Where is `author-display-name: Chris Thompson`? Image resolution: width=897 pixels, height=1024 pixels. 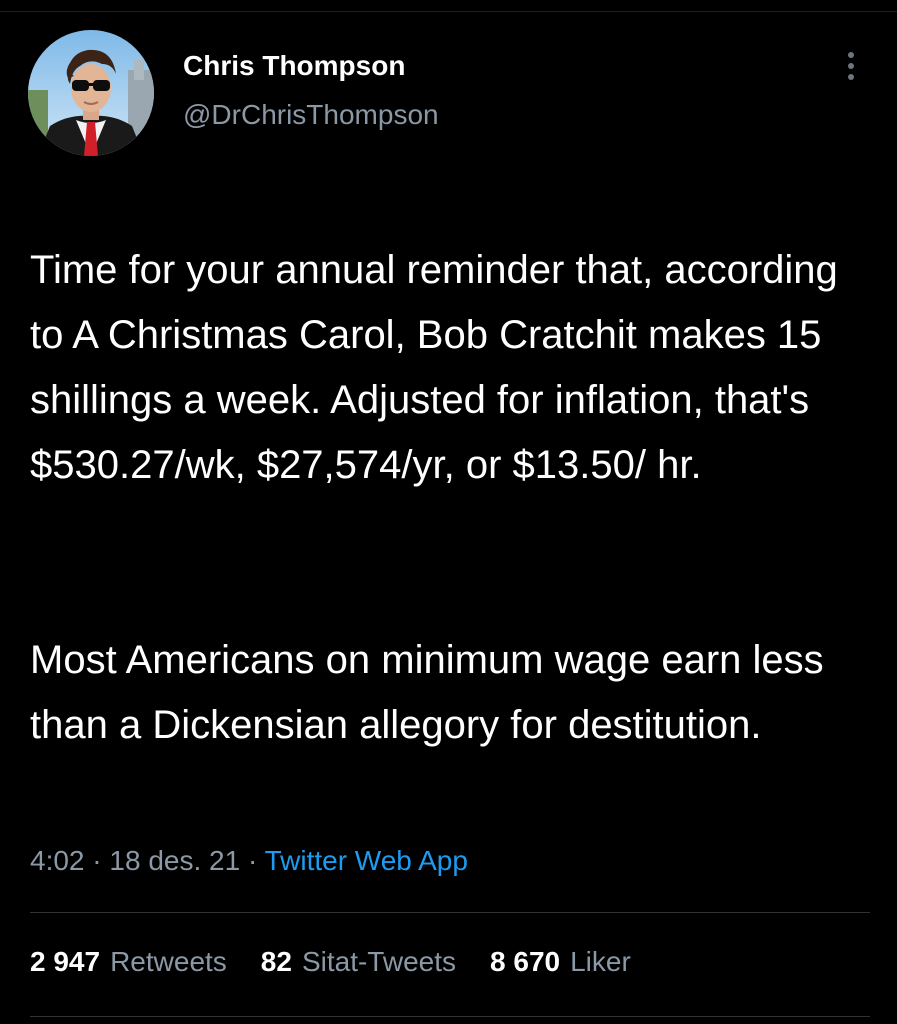
author-display-name: Chris Thompson is located at coordinates (294, 66).